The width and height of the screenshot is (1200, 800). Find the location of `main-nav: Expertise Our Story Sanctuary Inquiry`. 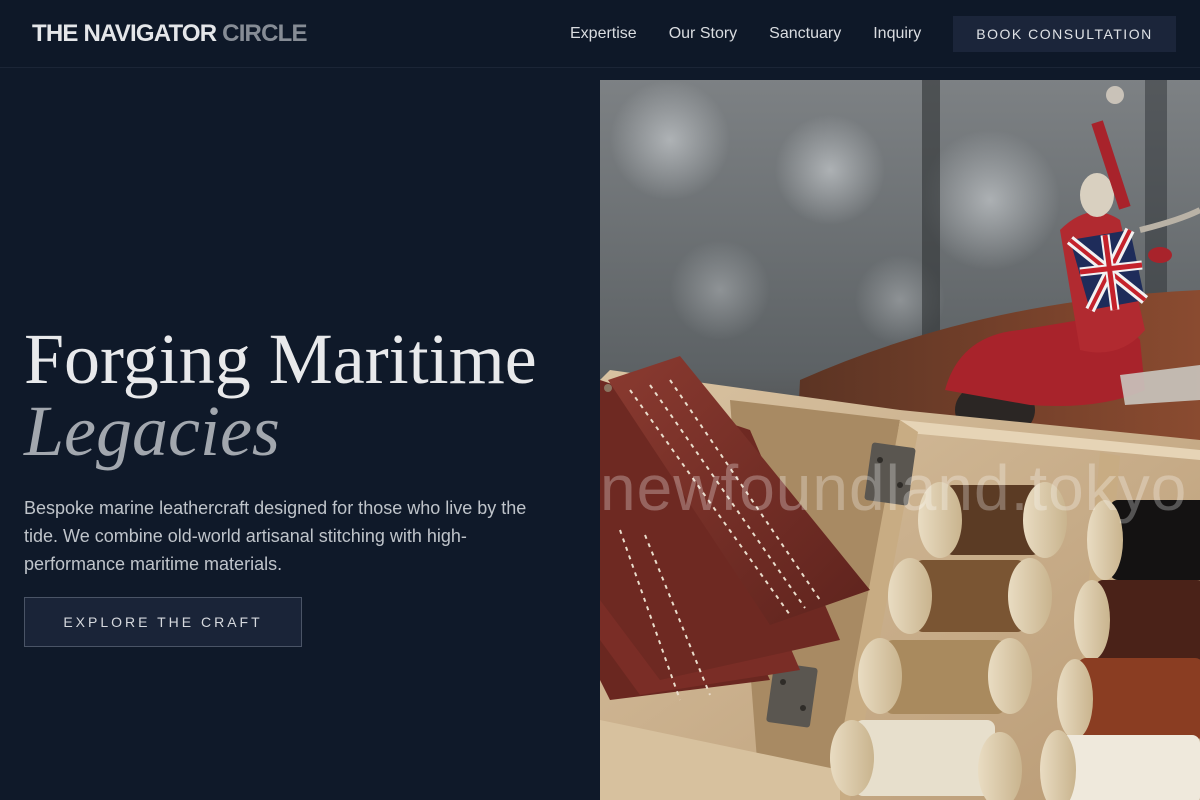

main-nav: Expertise Our Story Sanctuary Inquiry is located at coordinates (745, 34).